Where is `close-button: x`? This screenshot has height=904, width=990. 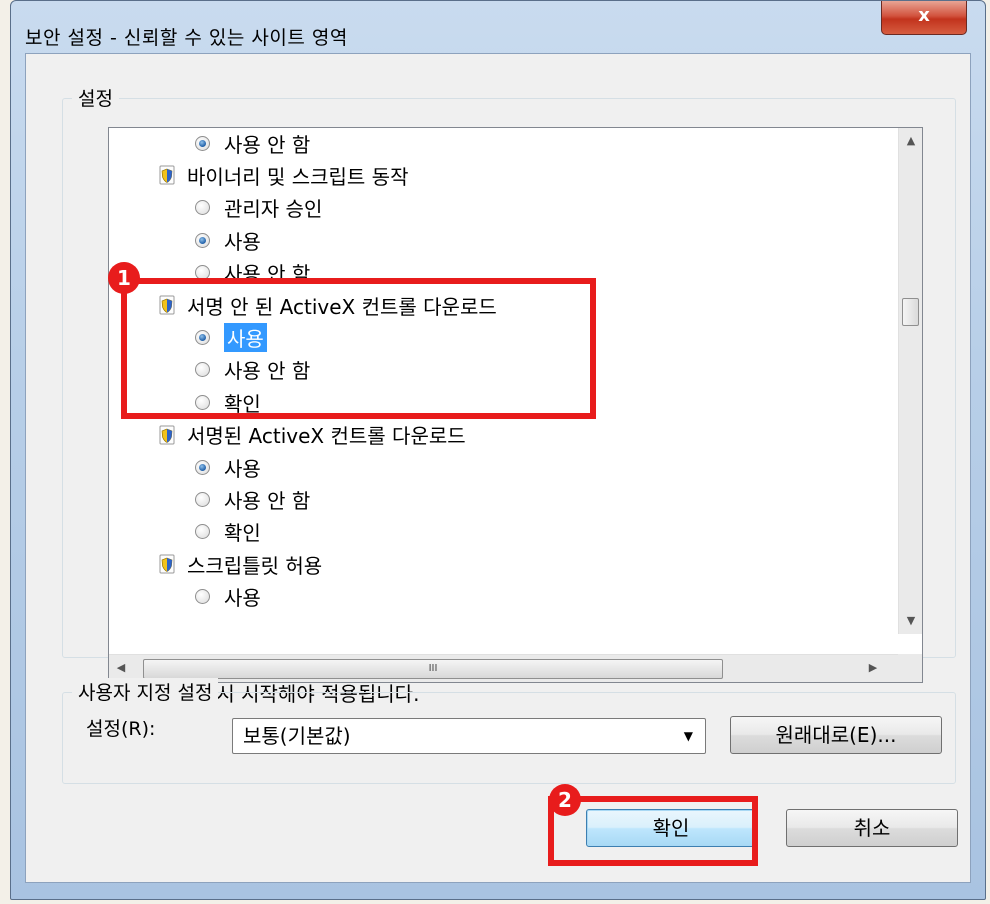 close-button: x is located at coordinates (924, 18).